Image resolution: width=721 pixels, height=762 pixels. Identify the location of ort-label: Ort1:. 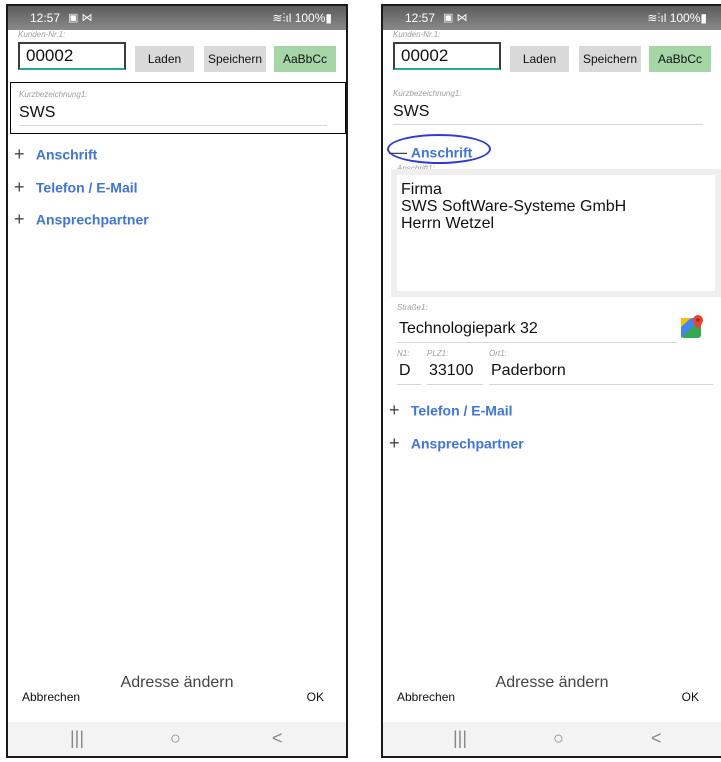
(498, 353).